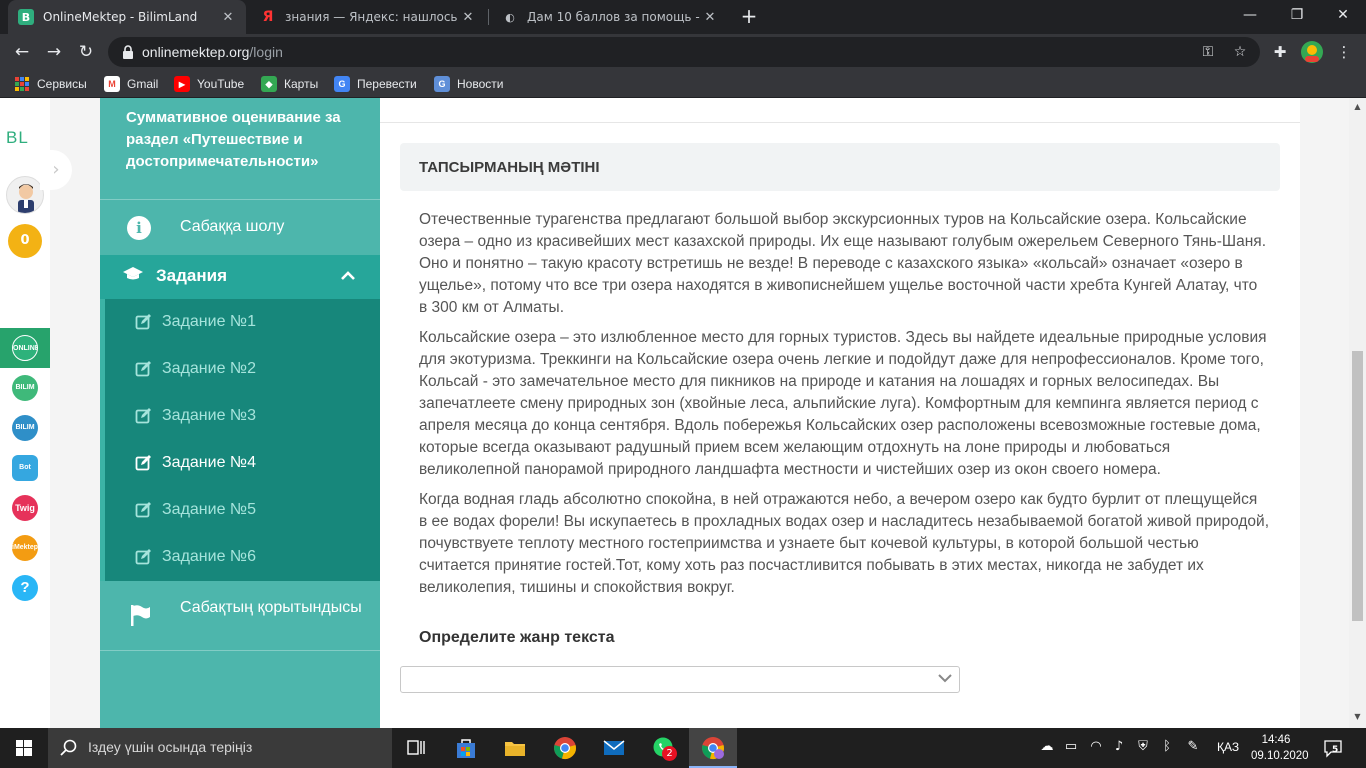 The width and height of the screenshot is (1366, 768). I want to click on task-item-4-current: Задание №4, so click(242, 463).